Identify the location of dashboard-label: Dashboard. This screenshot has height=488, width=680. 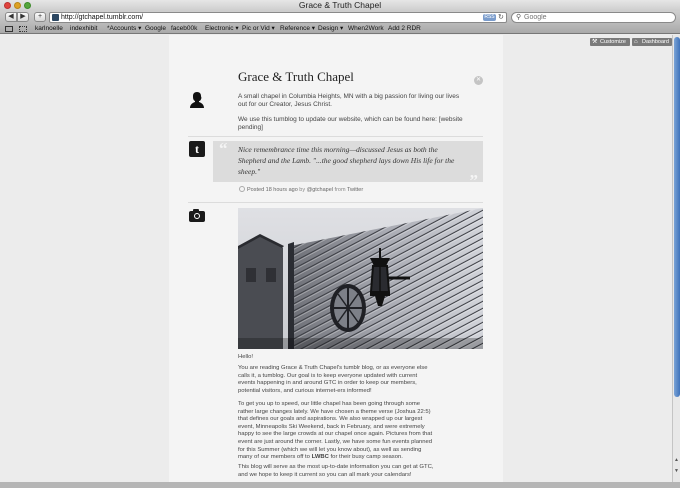
(655, 42).